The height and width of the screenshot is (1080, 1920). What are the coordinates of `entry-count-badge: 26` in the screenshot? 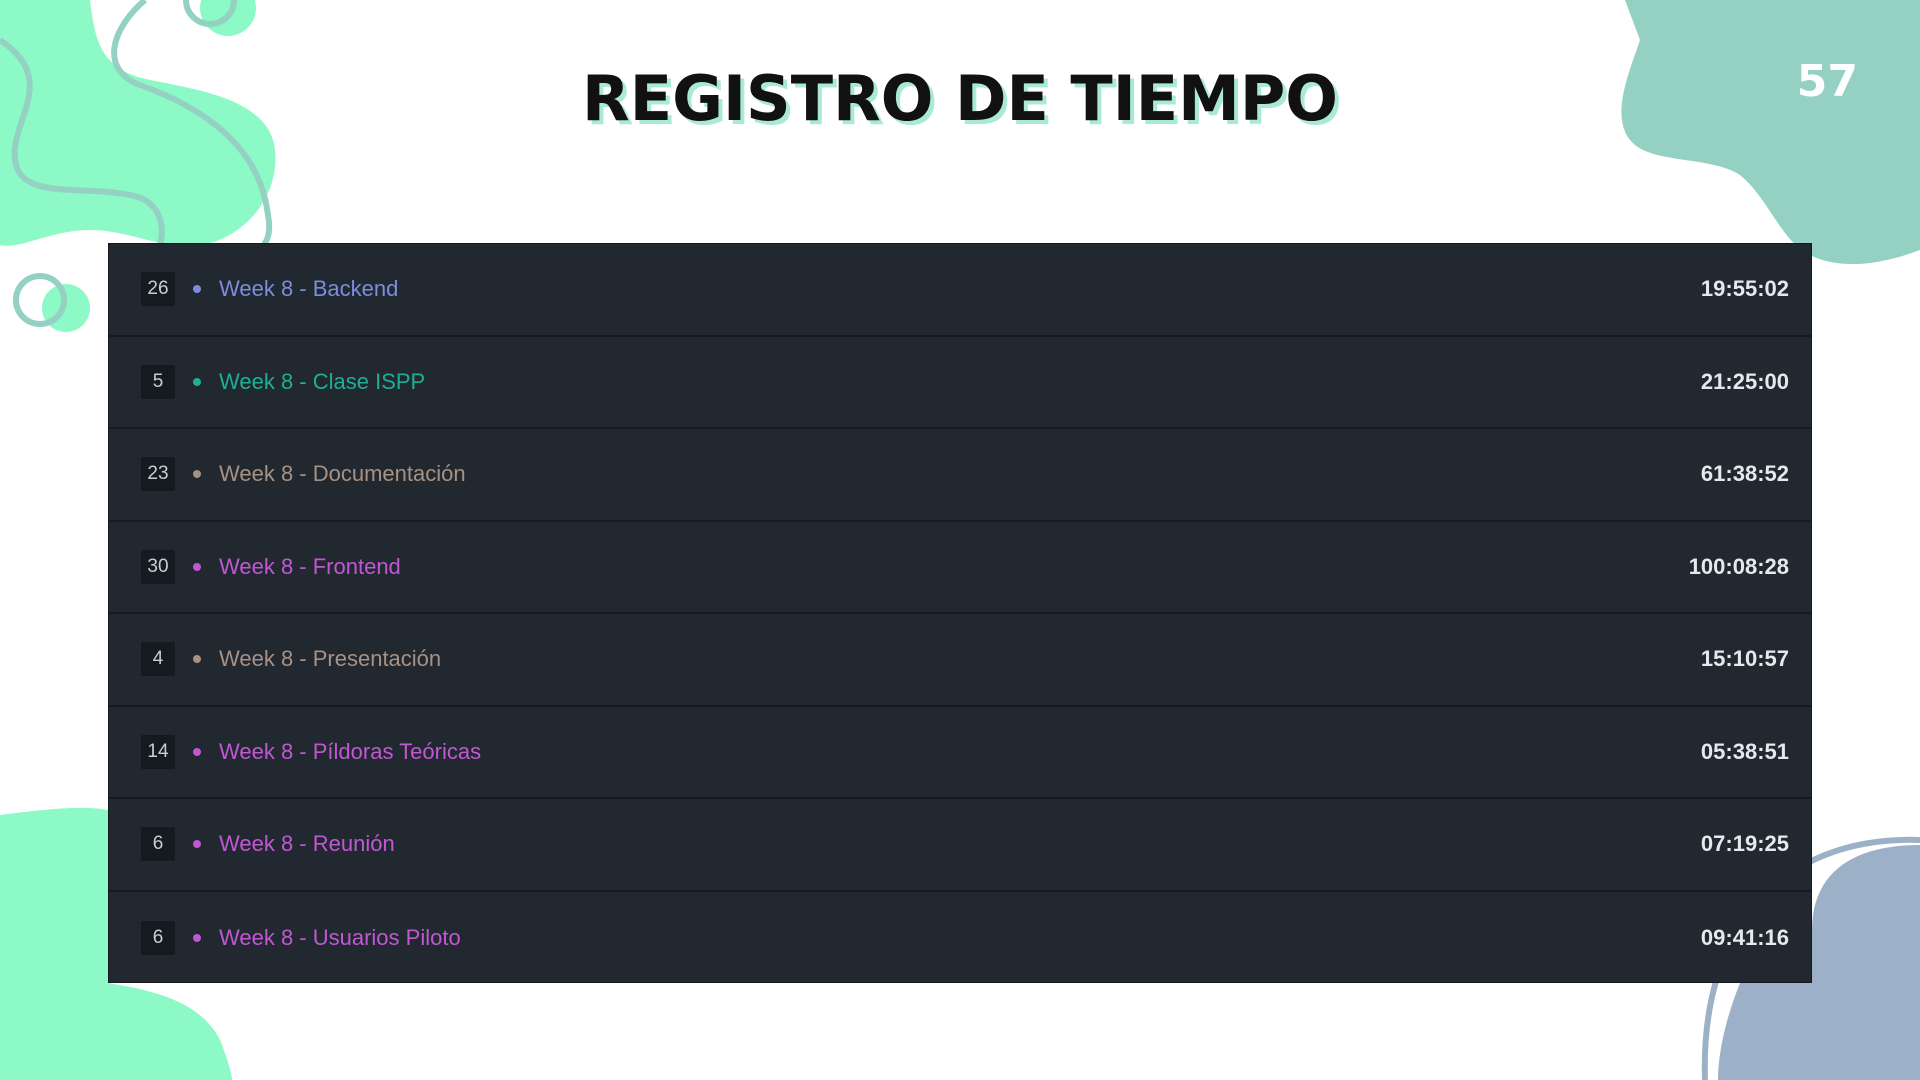 It's located at (158, 289).